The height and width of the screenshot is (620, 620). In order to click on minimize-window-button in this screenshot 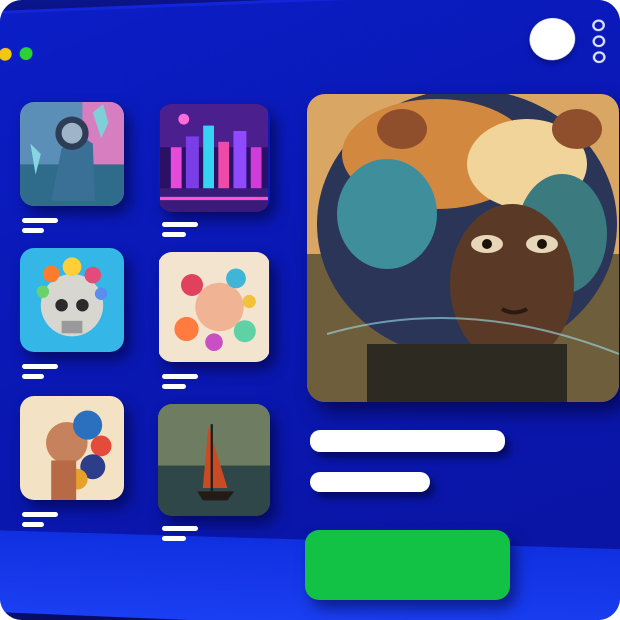, I will do `click(6, 54)`.